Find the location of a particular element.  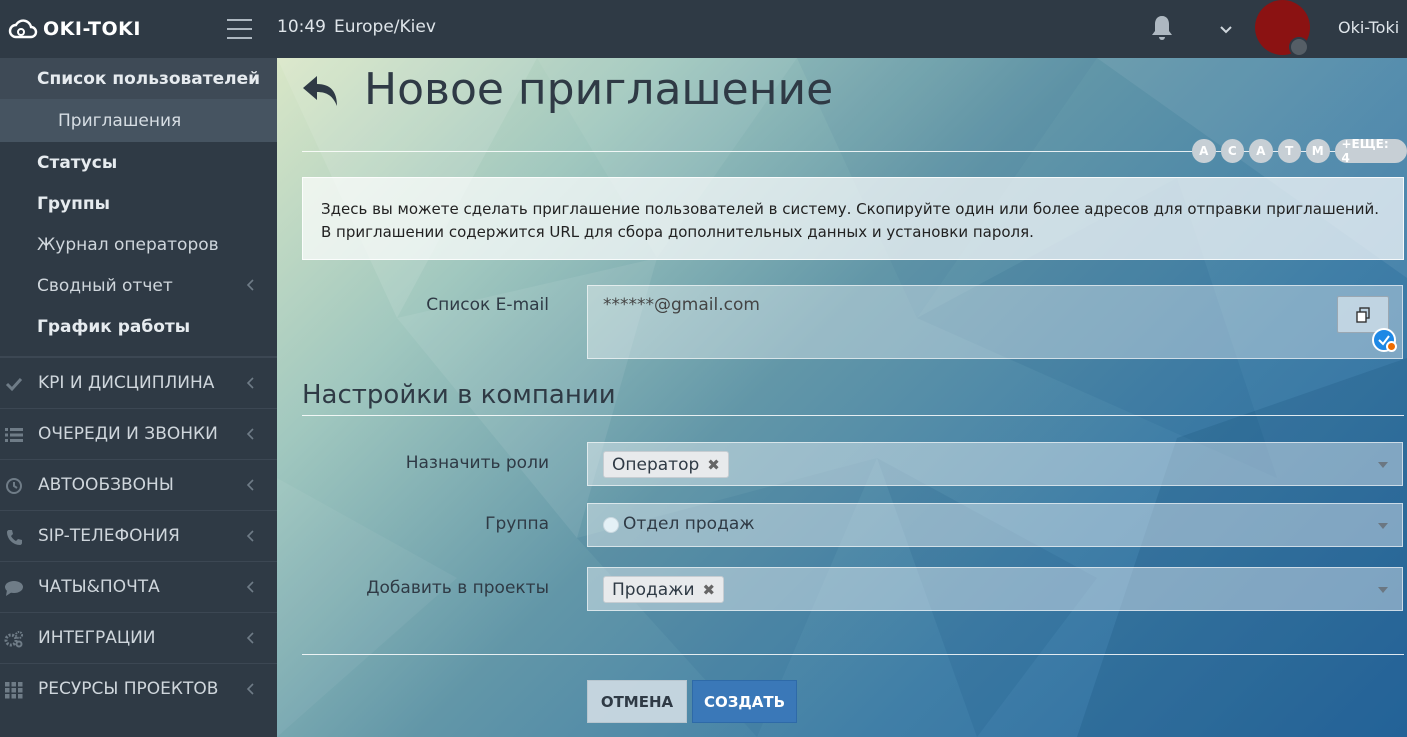

users-submenu: Список пользователей Приглашения is located at coordinates (138, 100).